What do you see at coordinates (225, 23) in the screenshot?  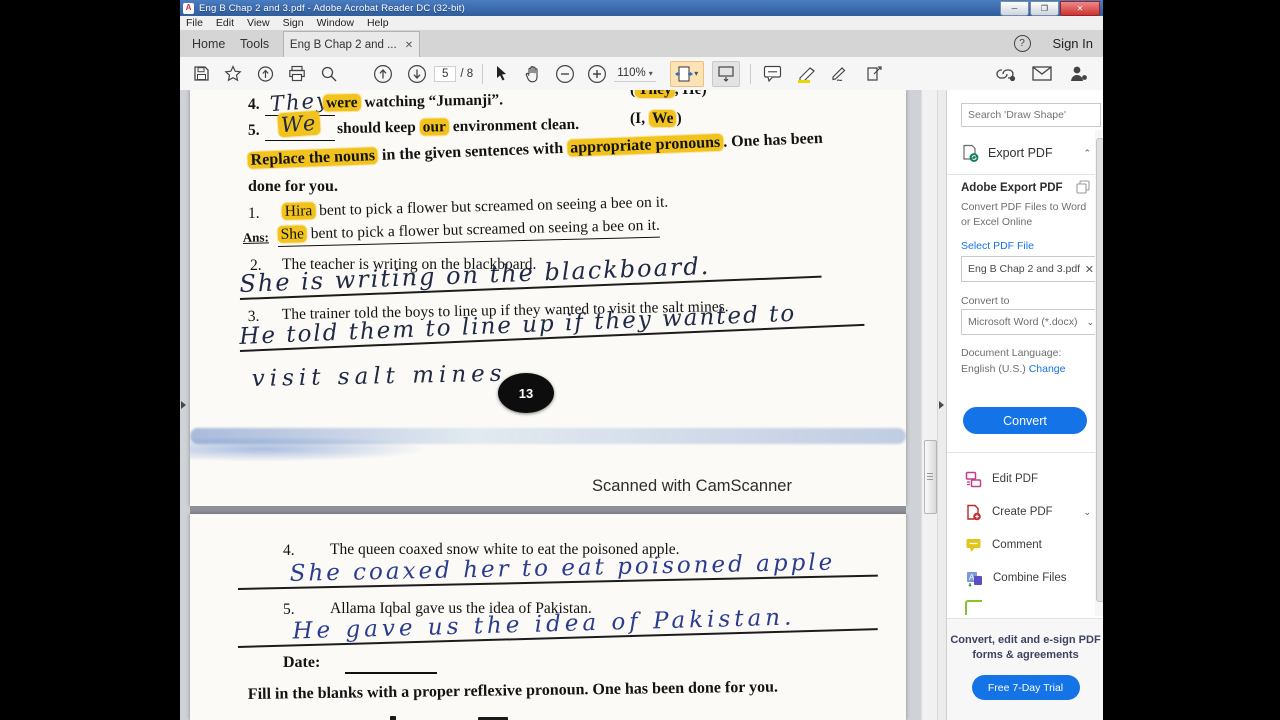 I see `menu-edit: Edit` at bounding box center [225, 23].